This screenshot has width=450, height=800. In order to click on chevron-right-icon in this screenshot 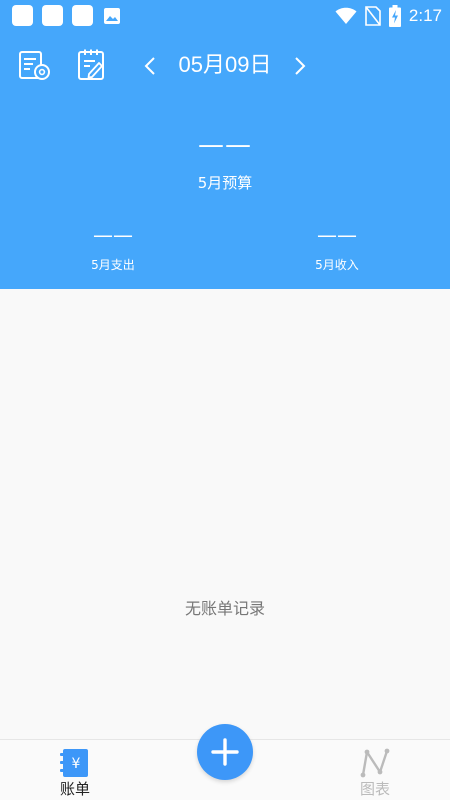, I will do `click(300, 66)`.